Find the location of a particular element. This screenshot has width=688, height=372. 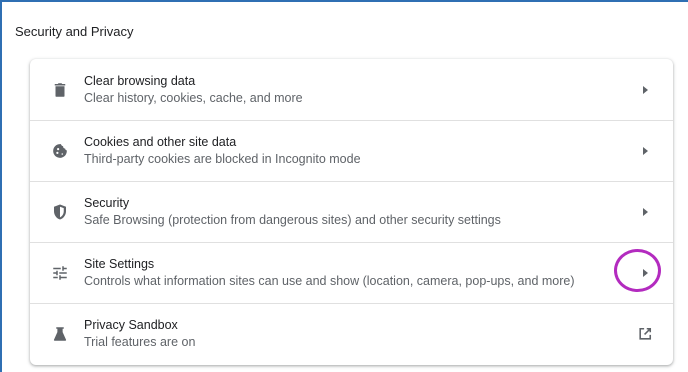

cookie-icon is located at coordinates (60, 151).